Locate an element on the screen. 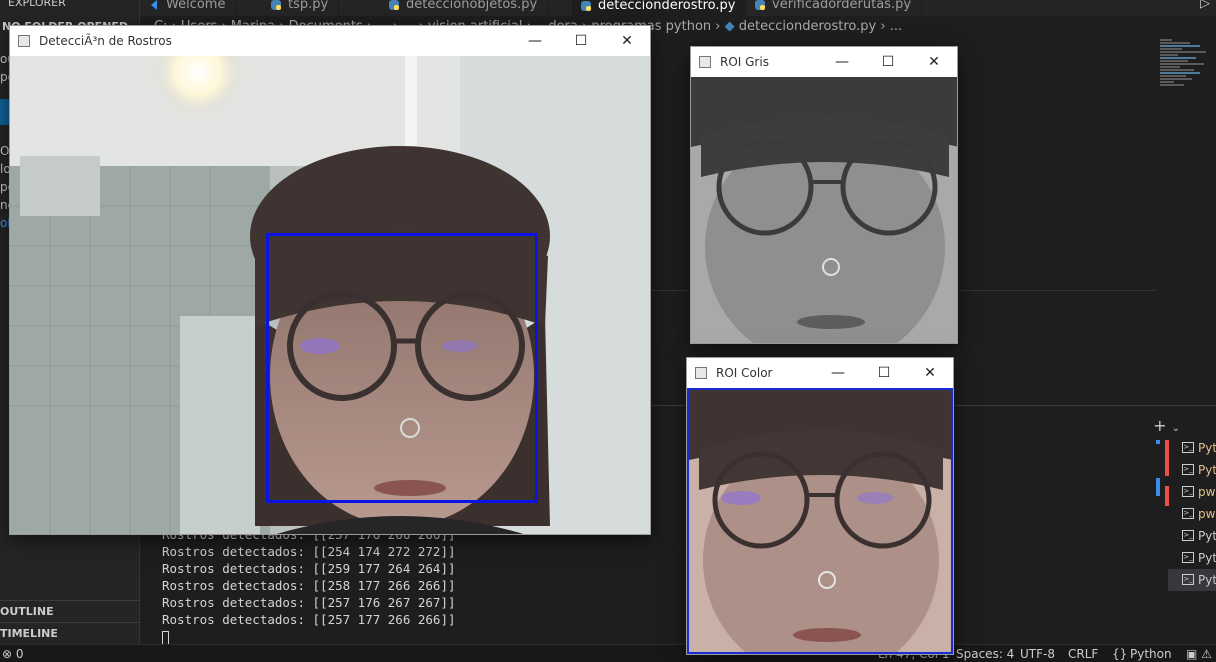 The height and width of the screenshot is (662, 1216). terminal-cursor is located at coordinates (165, 637).